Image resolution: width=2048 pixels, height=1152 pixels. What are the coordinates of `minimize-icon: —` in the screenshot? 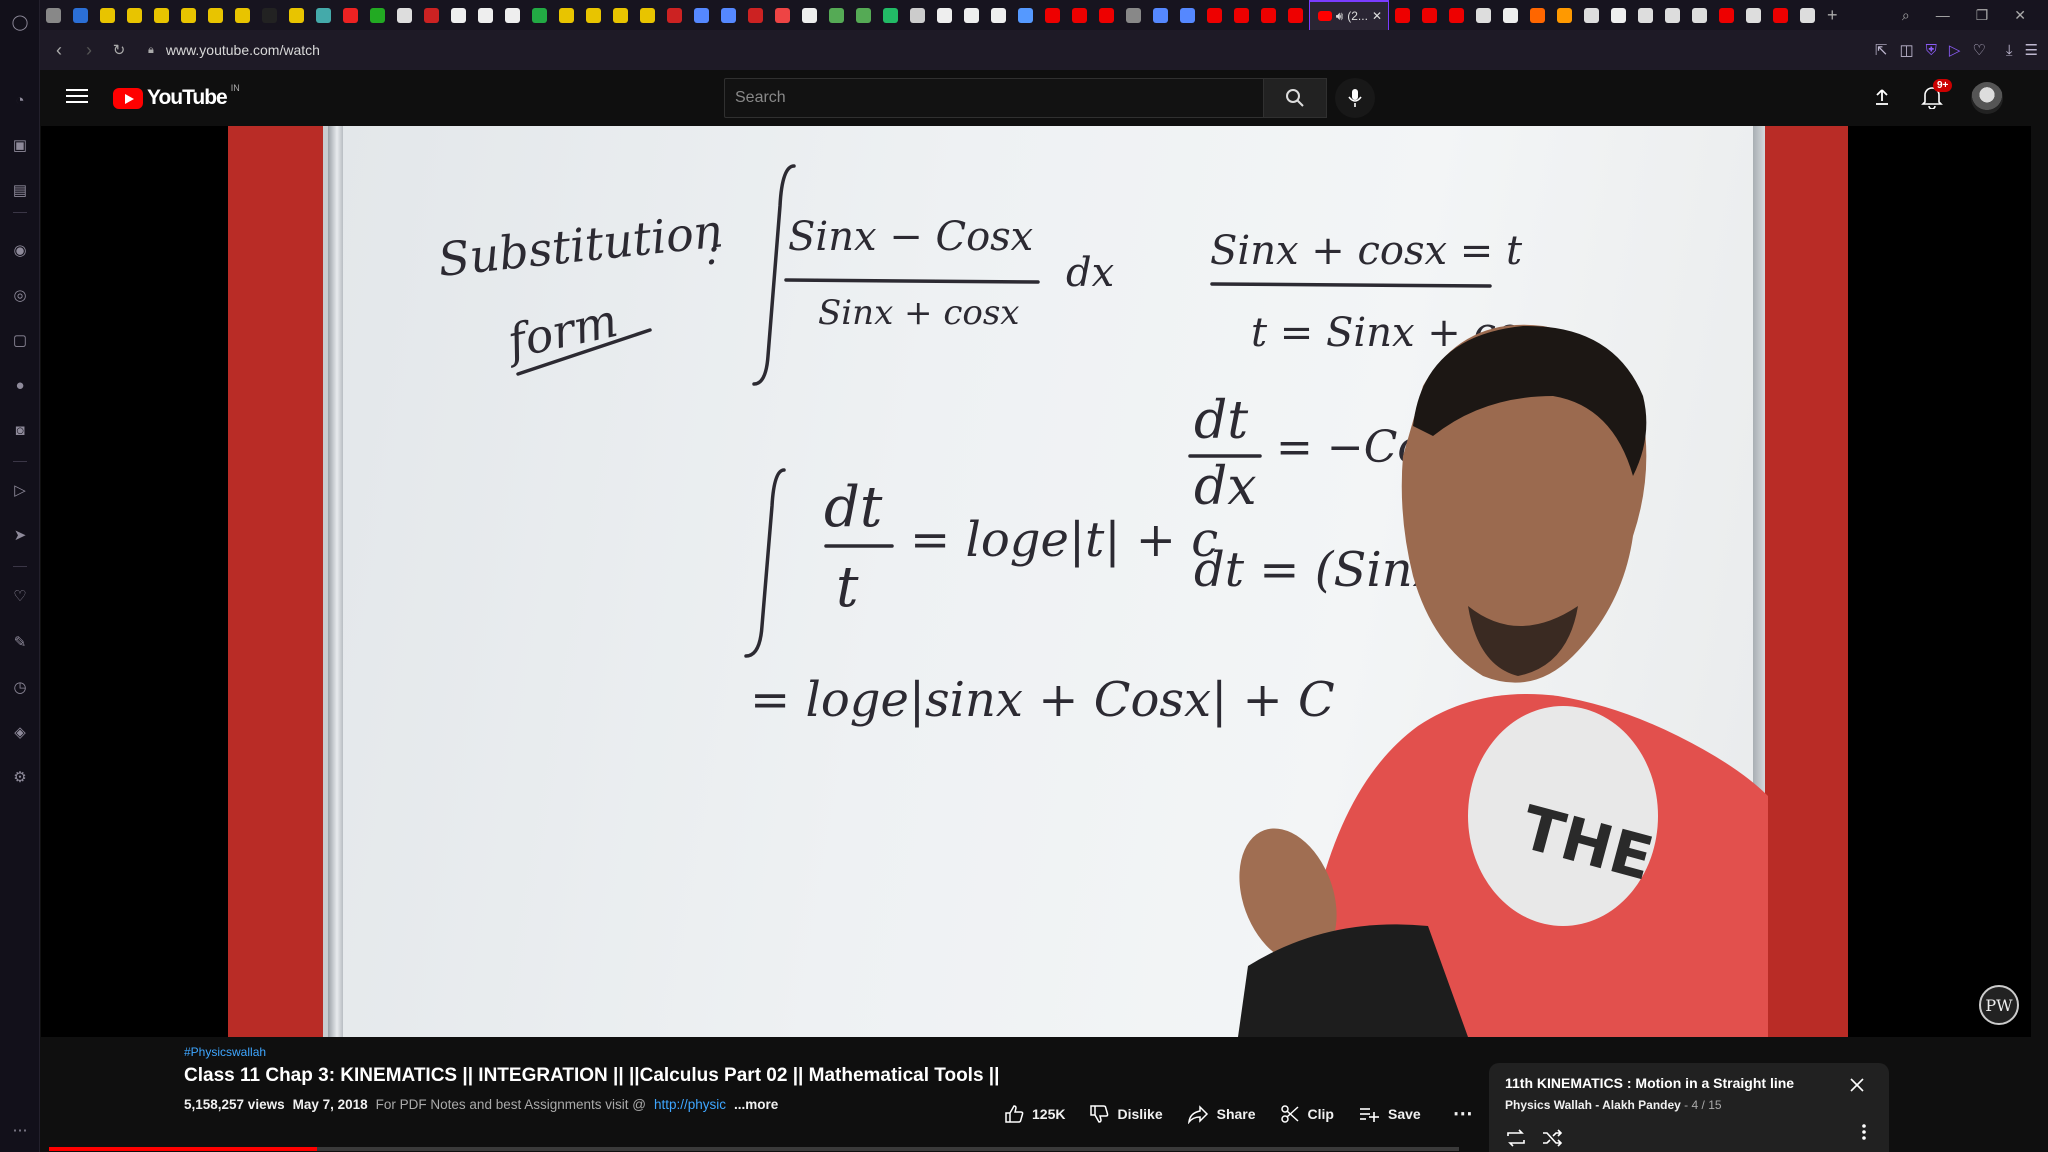 It's located at (1943, 15).